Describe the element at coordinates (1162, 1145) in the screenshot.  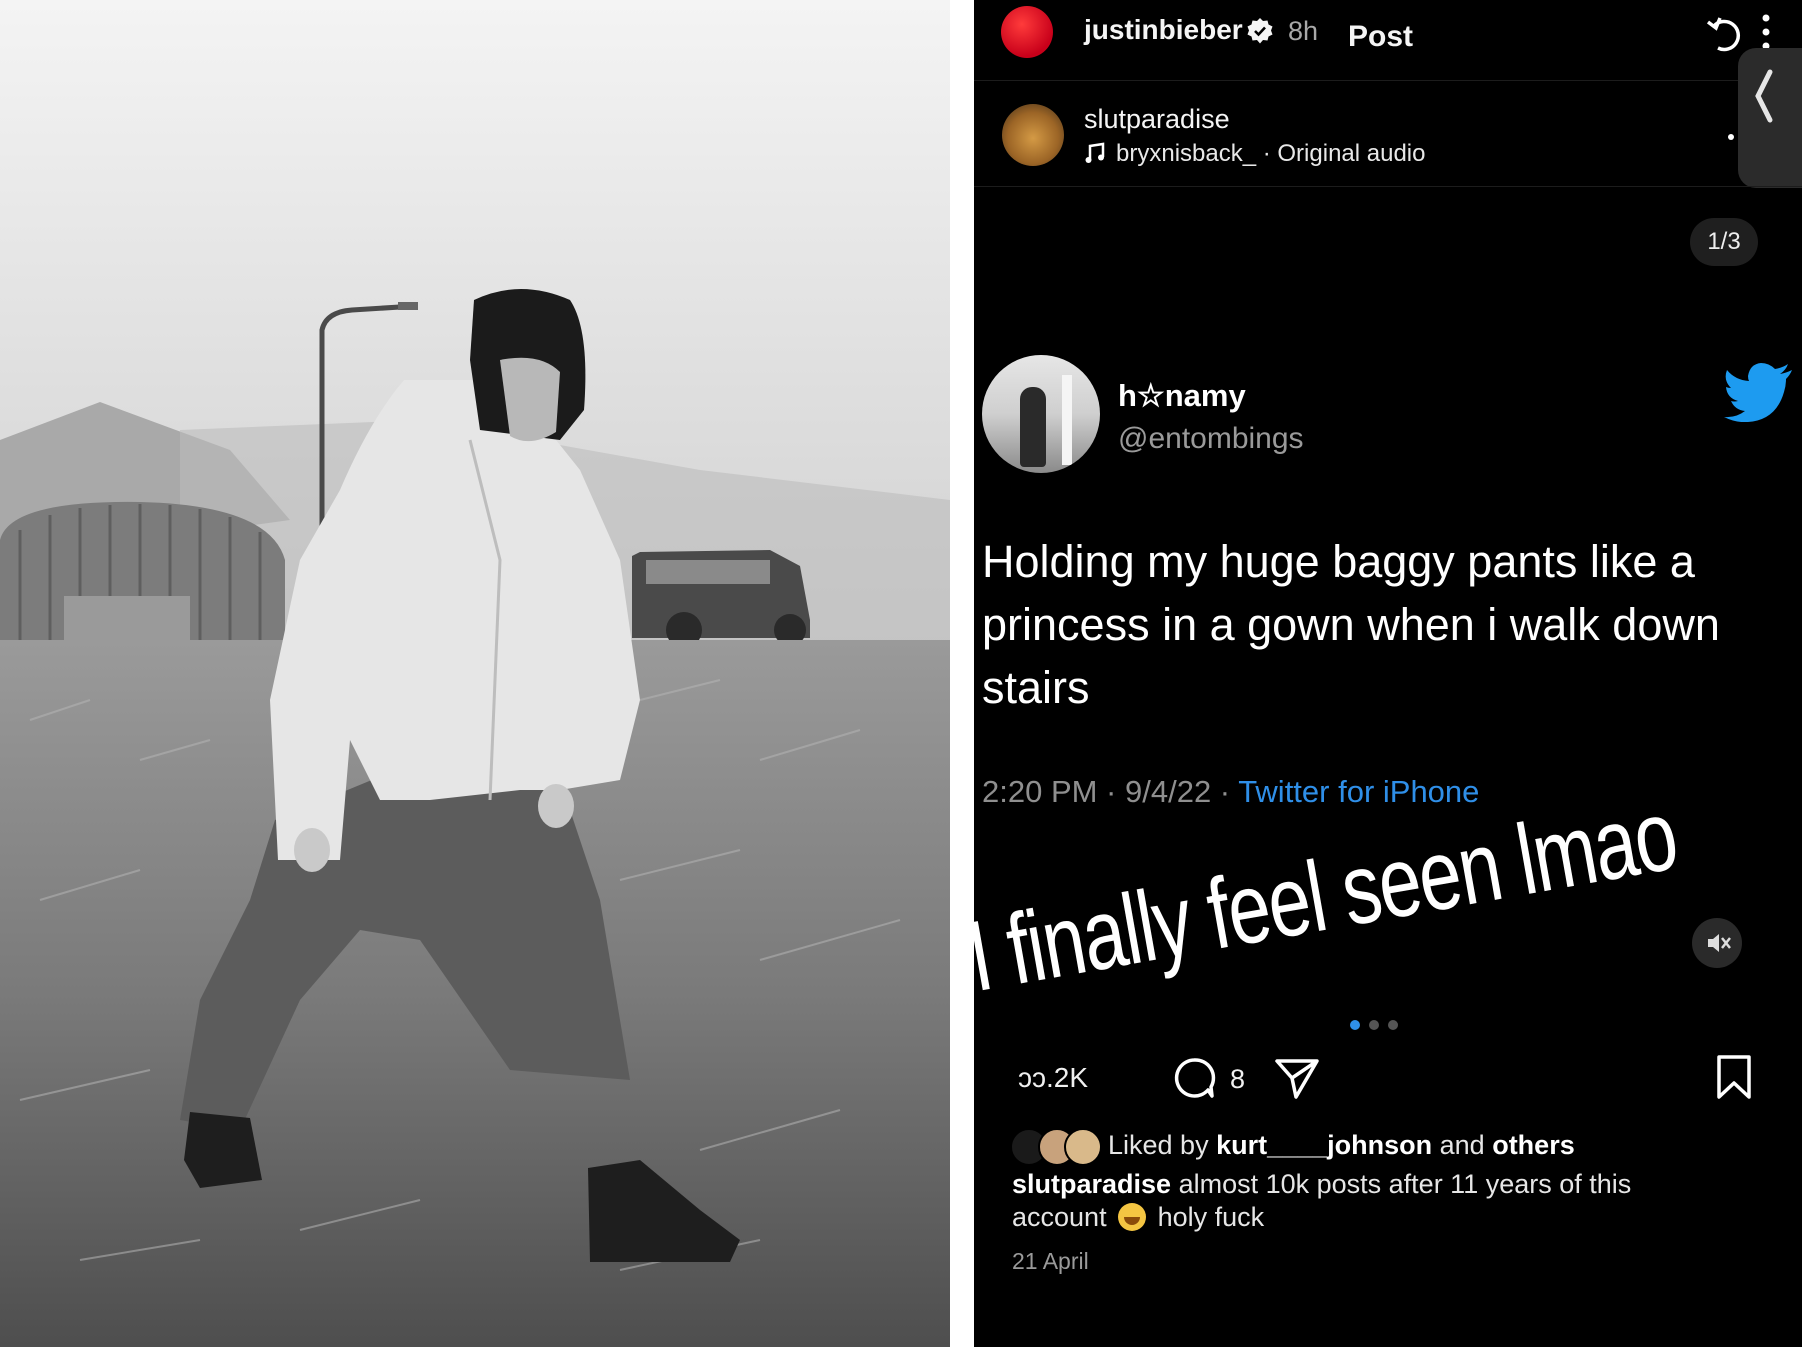
I see `liked-by-prefix: Liked by` at that location.